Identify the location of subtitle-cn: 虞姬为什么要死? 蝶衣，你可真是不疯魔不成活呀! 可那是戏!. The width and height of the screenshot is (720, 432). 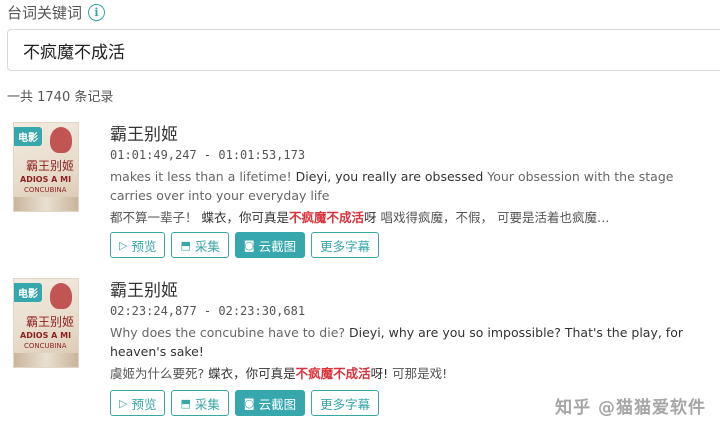
(410, 372).